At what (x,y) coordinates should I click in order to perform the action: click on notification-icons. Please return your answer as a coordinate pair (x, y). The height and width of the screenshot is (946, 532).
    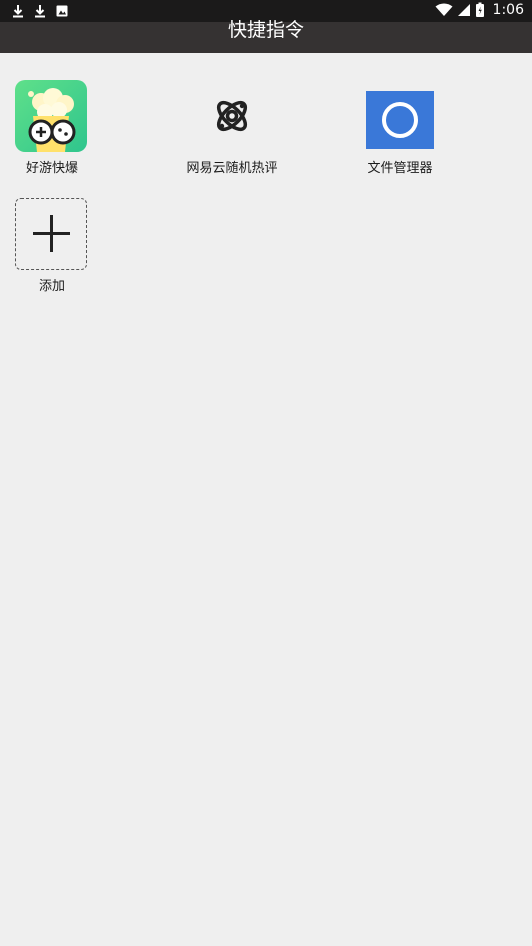
    Looking at the image, I should click on (40, 11).